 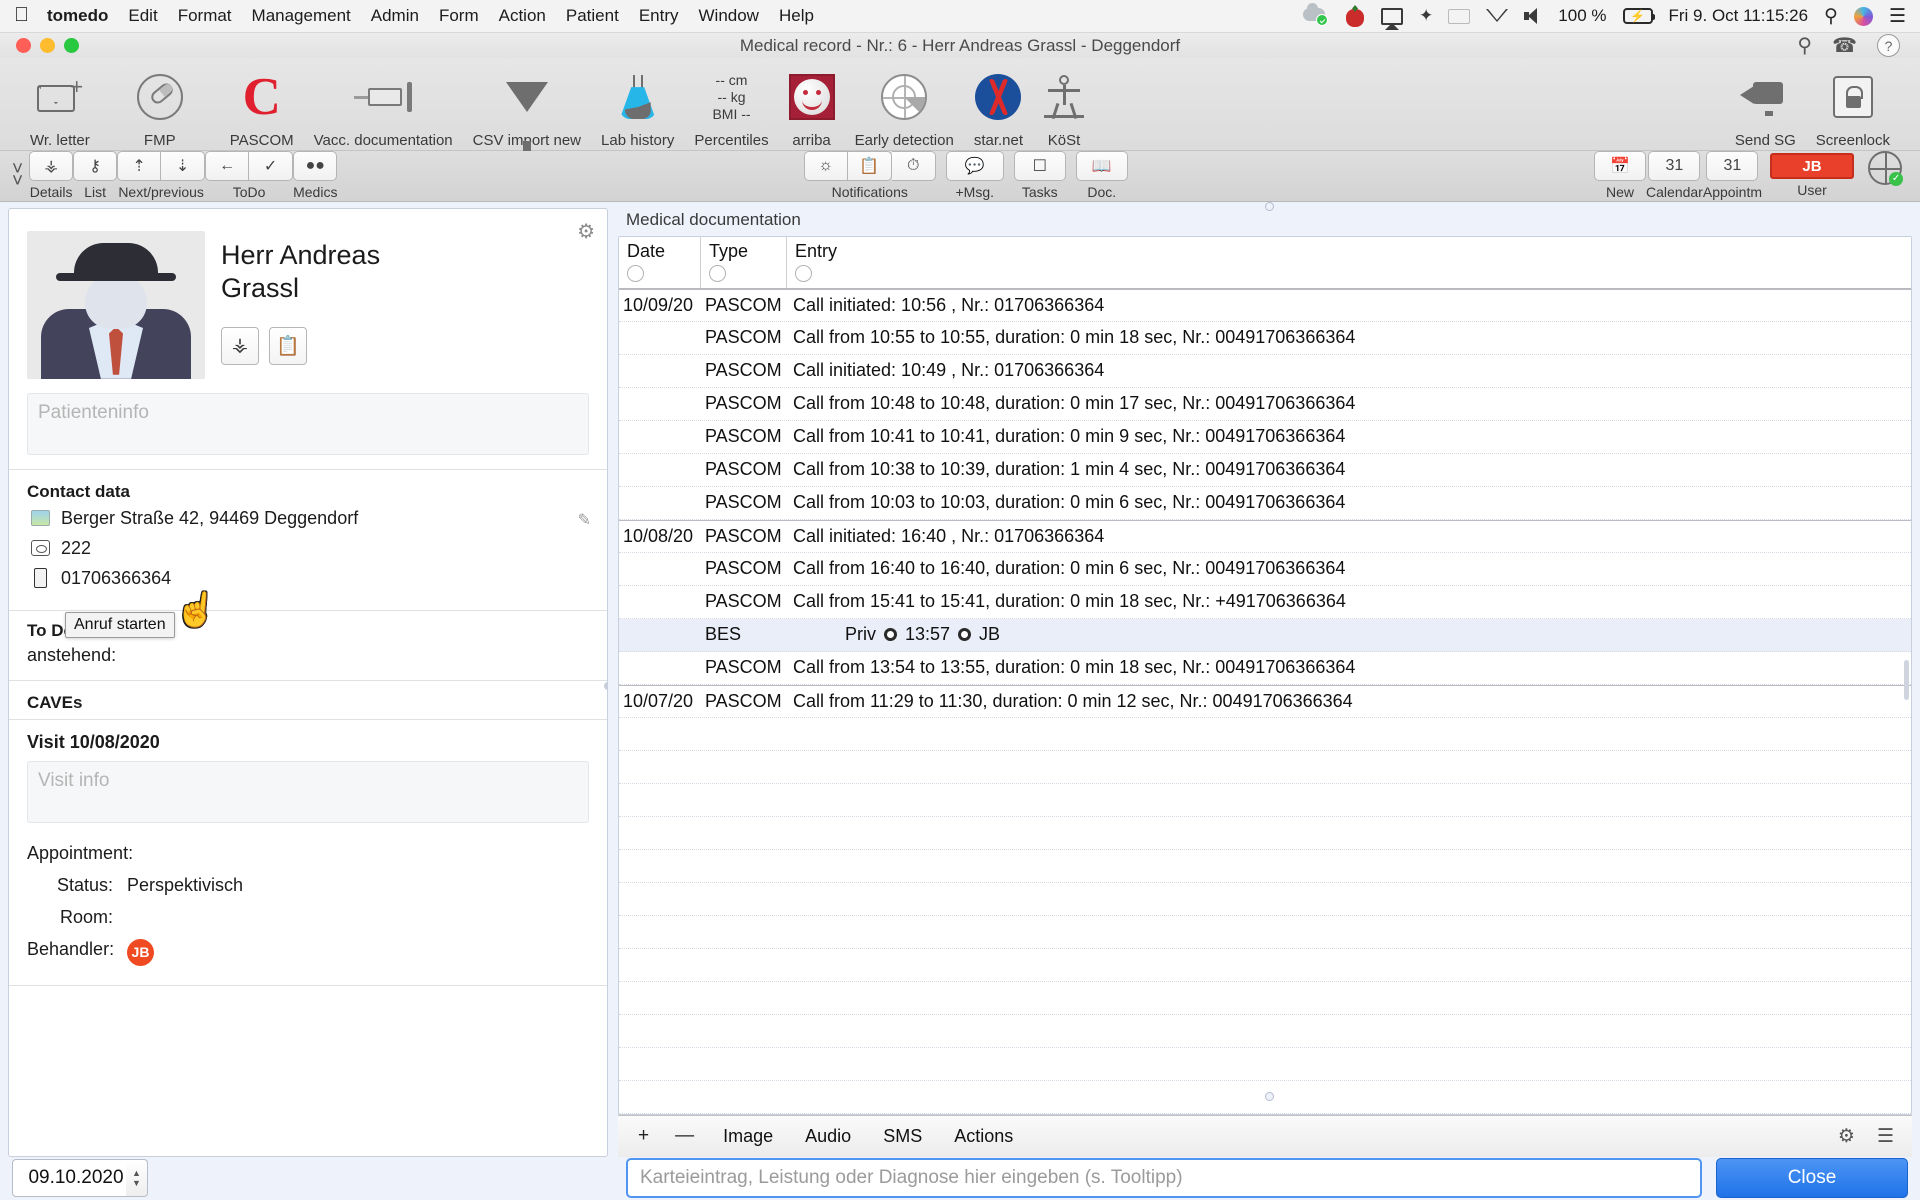 I want to click on toolbar2-group-next-previous: ⇡ ⇣ Next/previous, so click(x=161, y=175).